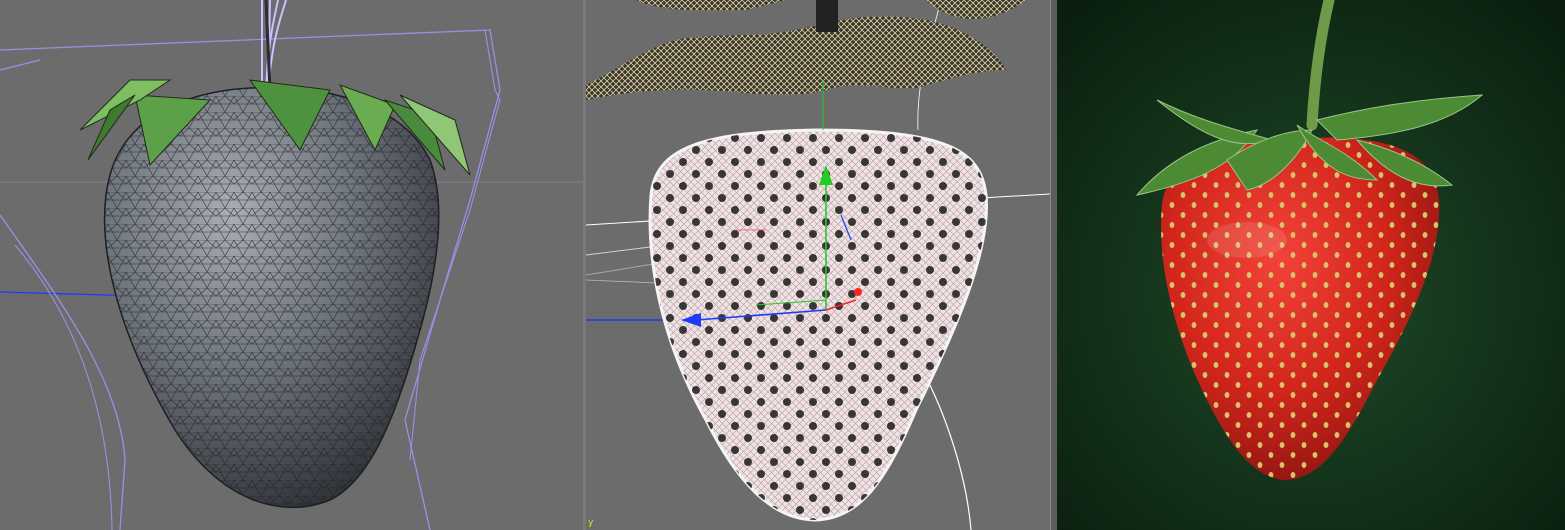  I want to click on render-divider, so click(1053, 265).